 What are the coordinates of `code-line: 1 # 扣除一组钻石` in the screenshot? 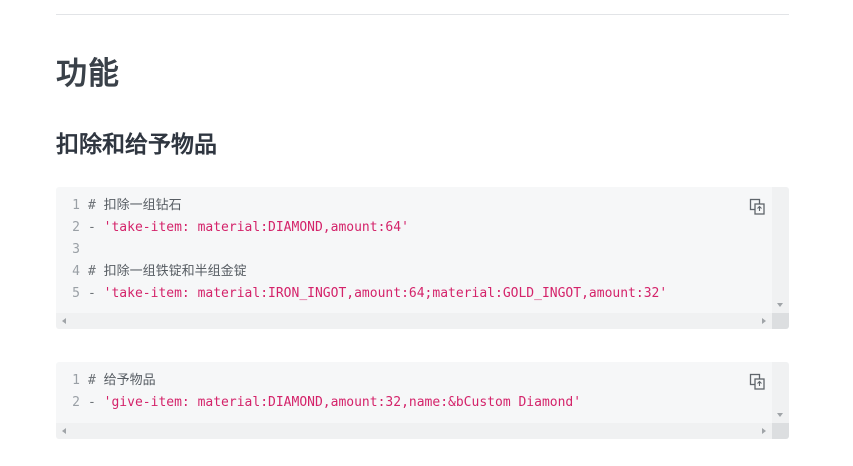 It's located at (414, 206).